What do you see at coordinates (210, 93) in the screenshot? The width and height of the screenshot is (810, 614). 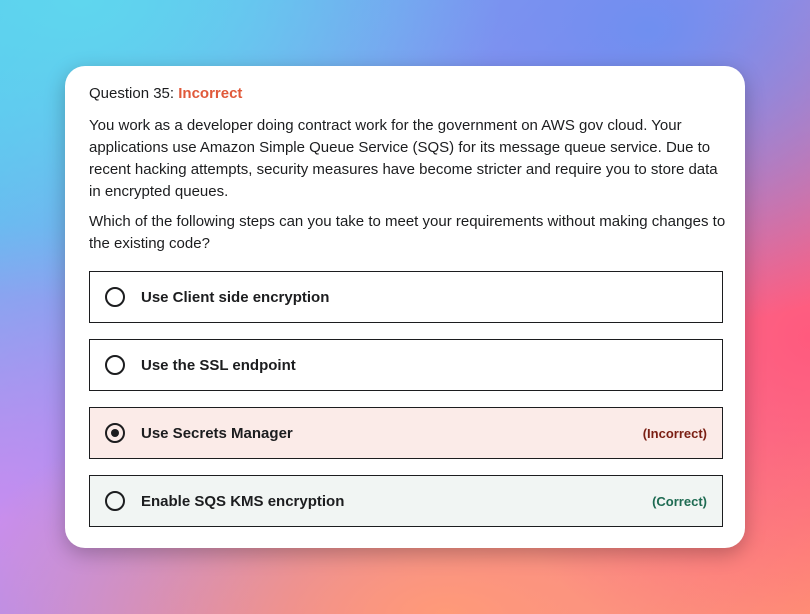 I see `result-status: Incorrect` at bounding box center [210, 93].